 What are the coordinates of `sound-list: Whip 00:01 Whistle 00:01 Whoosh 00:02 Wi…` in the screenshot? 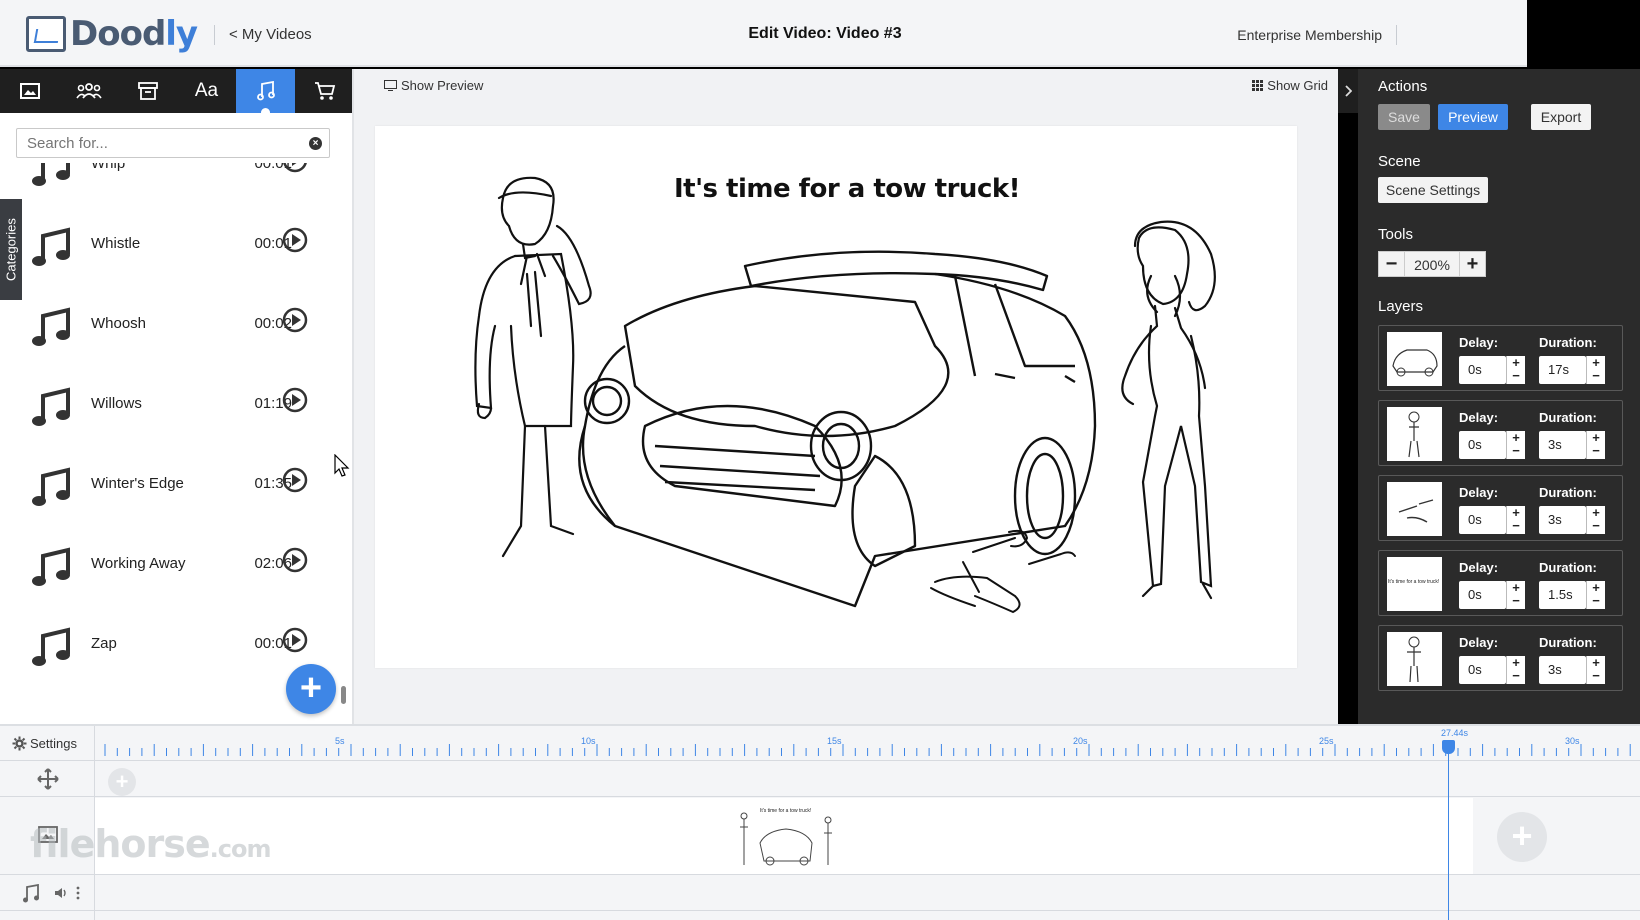 It's located at (172, 443).